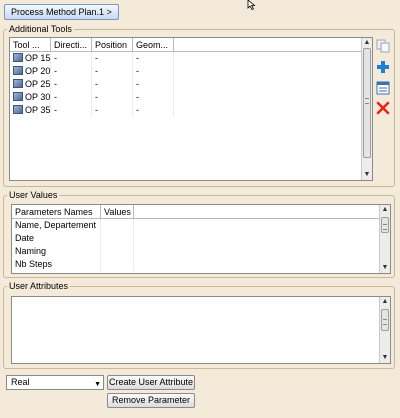 Image resolution: width=400 pixels, height=418 pixels. What do you see at coordinates (383, 108) in the screenshot?
I see `delete-icon` at bounding box center [383, 108].